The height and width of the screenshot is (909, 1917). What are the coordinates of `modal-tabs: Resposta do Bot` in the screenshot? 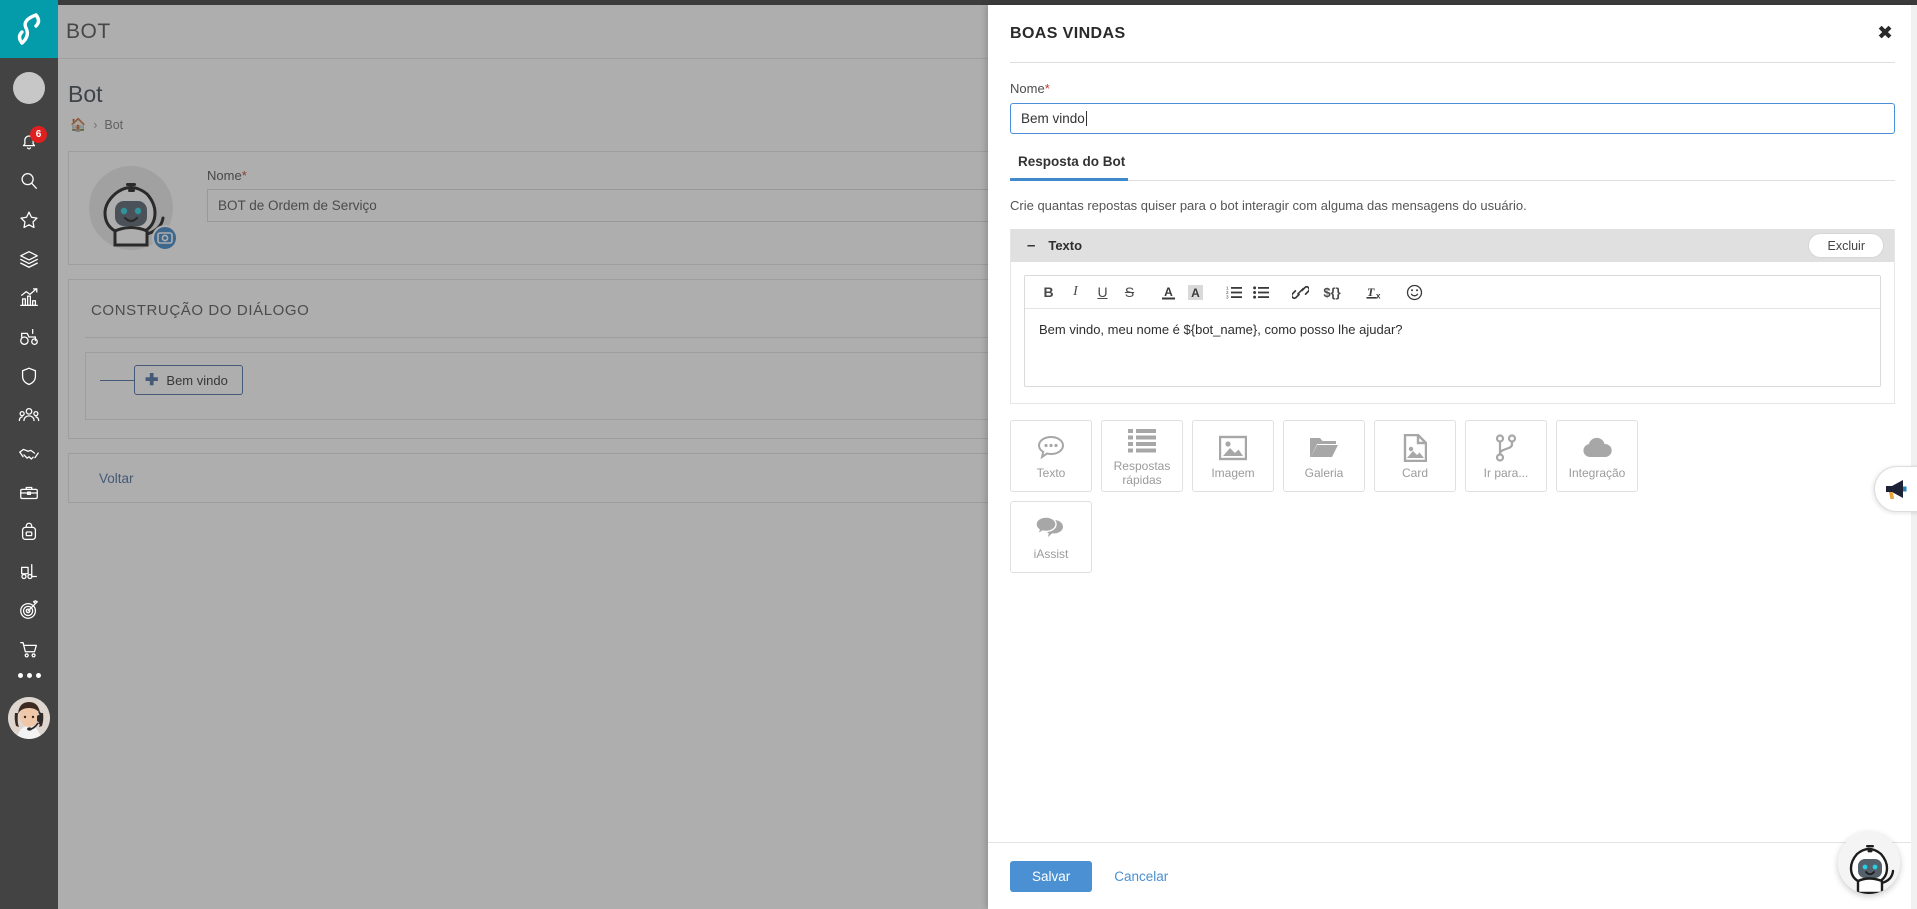 It's located at (1452, 167).